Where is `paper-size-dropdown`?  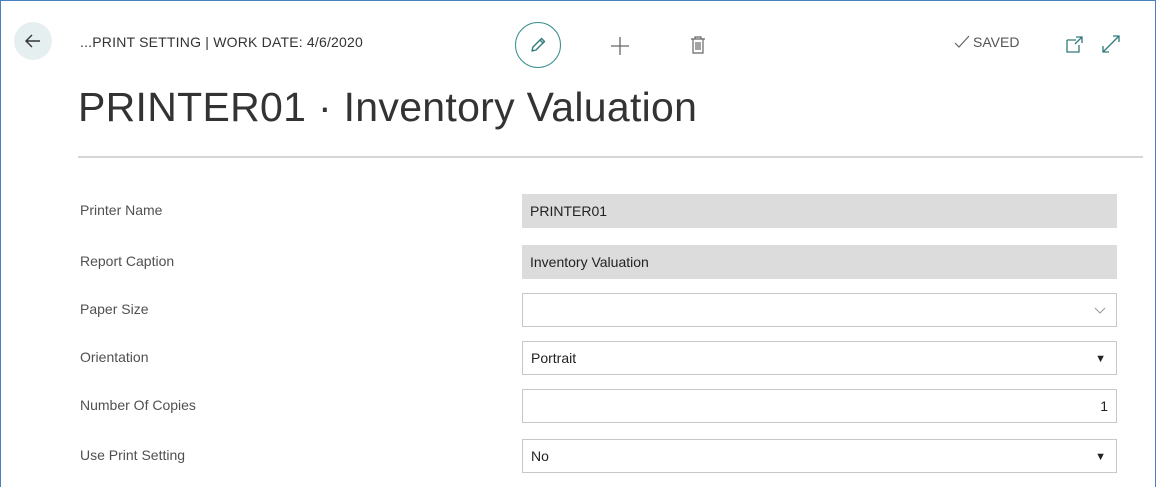
paper-size-dropdown is located at coordinates (819, 310).